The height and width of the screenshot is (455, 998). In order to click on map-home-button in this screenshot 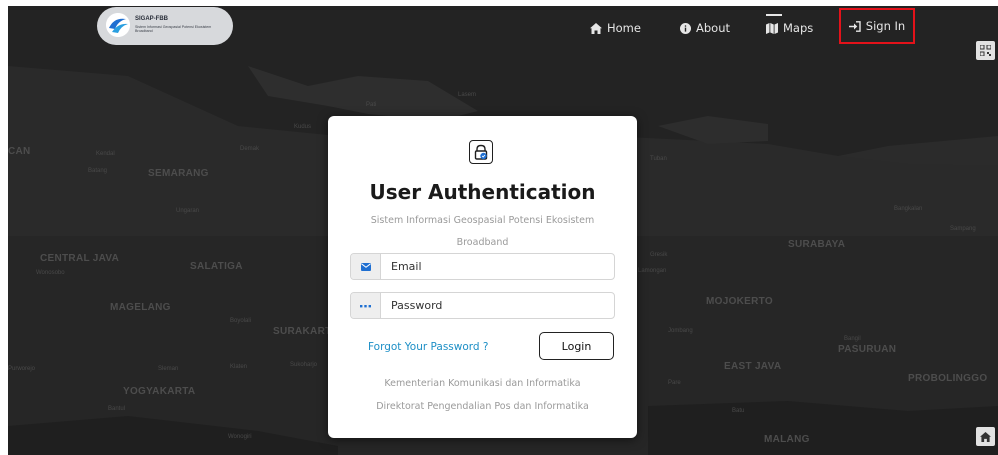, I will do `click(985, 436)`.